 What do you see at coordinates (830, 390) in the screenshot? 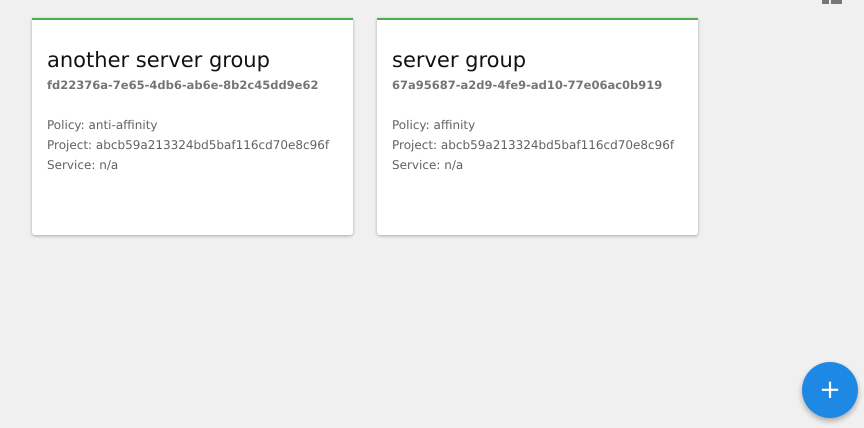
I see `add-button: +` at bounding box center [830, 390].